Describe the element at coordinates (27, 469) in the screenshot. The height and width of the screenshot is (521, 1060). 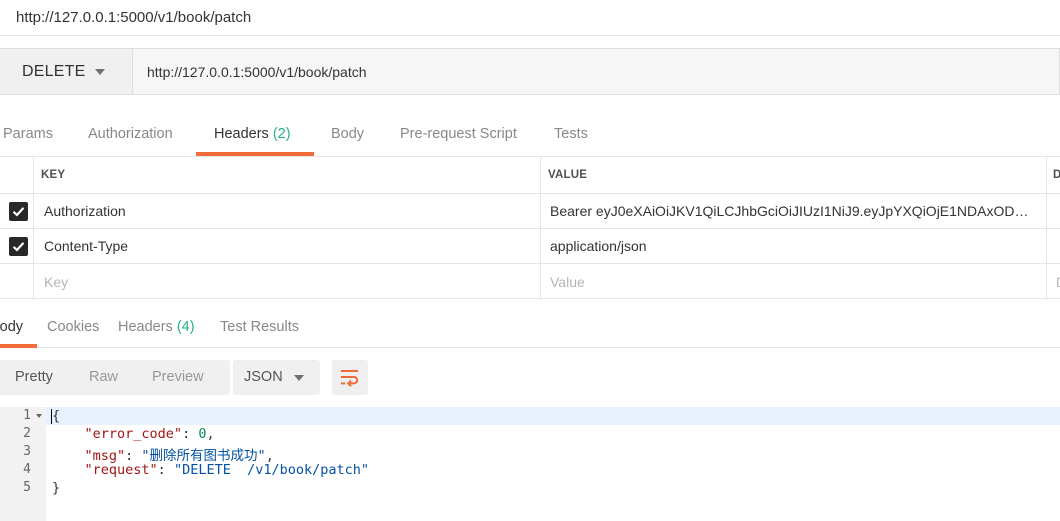
I see `line-number: 4` at that location.